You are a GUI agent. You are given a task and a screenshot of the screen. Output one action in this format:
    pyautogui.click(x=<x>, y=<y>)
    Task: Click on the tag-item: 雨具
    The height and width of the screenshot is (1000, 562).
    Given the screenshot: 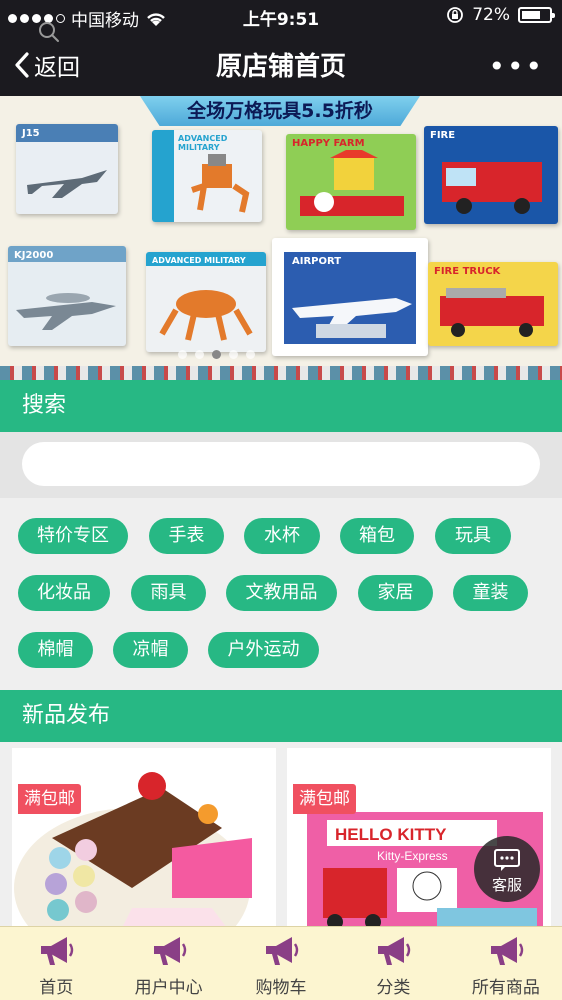 What is the action you would take?
    pyautogui.click(x=168, y=593)
    